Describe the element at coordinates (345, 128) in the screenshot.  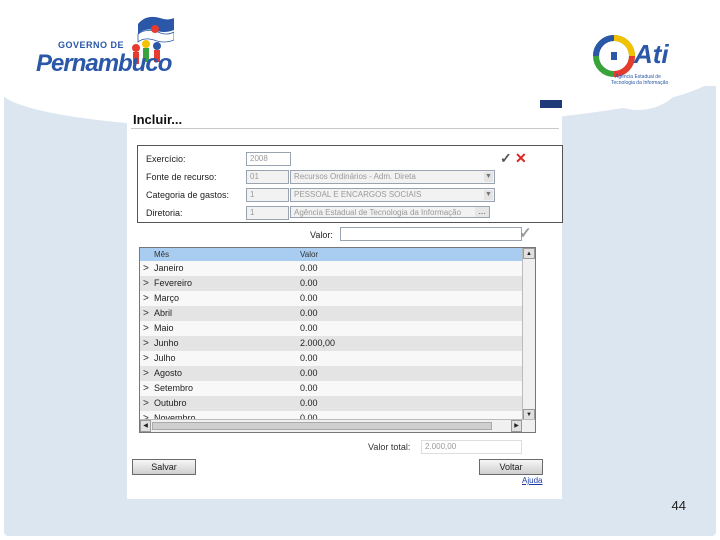
I see `title-divider` at that location.